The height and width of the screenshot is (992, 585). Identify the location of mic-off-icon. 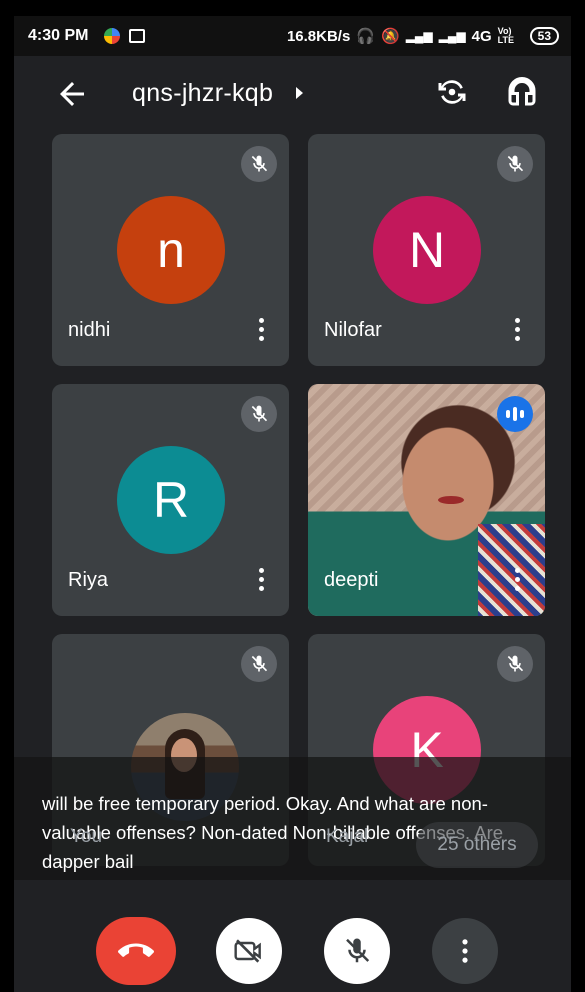
(358, 950).